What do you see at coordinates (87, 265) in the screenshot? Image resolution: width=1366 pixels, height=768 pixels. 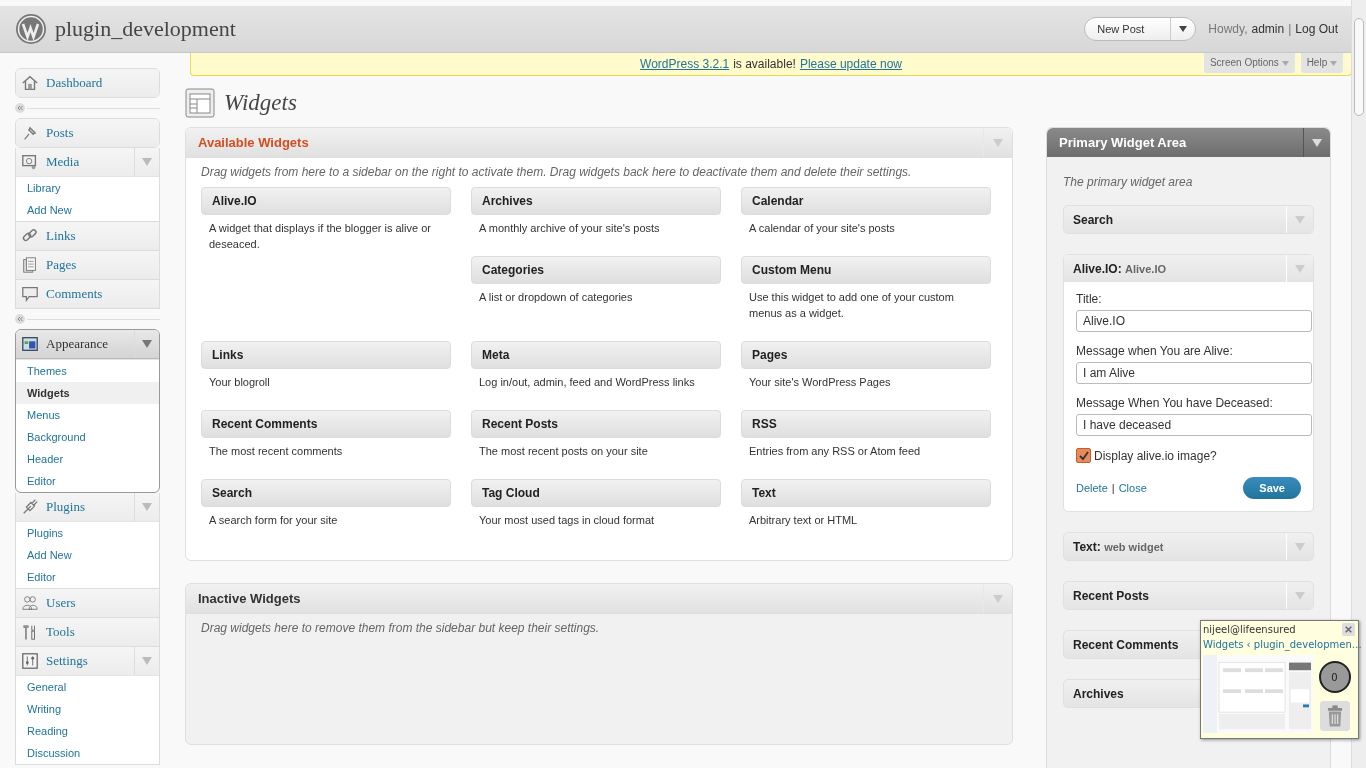 I see `menu-item: Pages` at bounding box center [87, 265].